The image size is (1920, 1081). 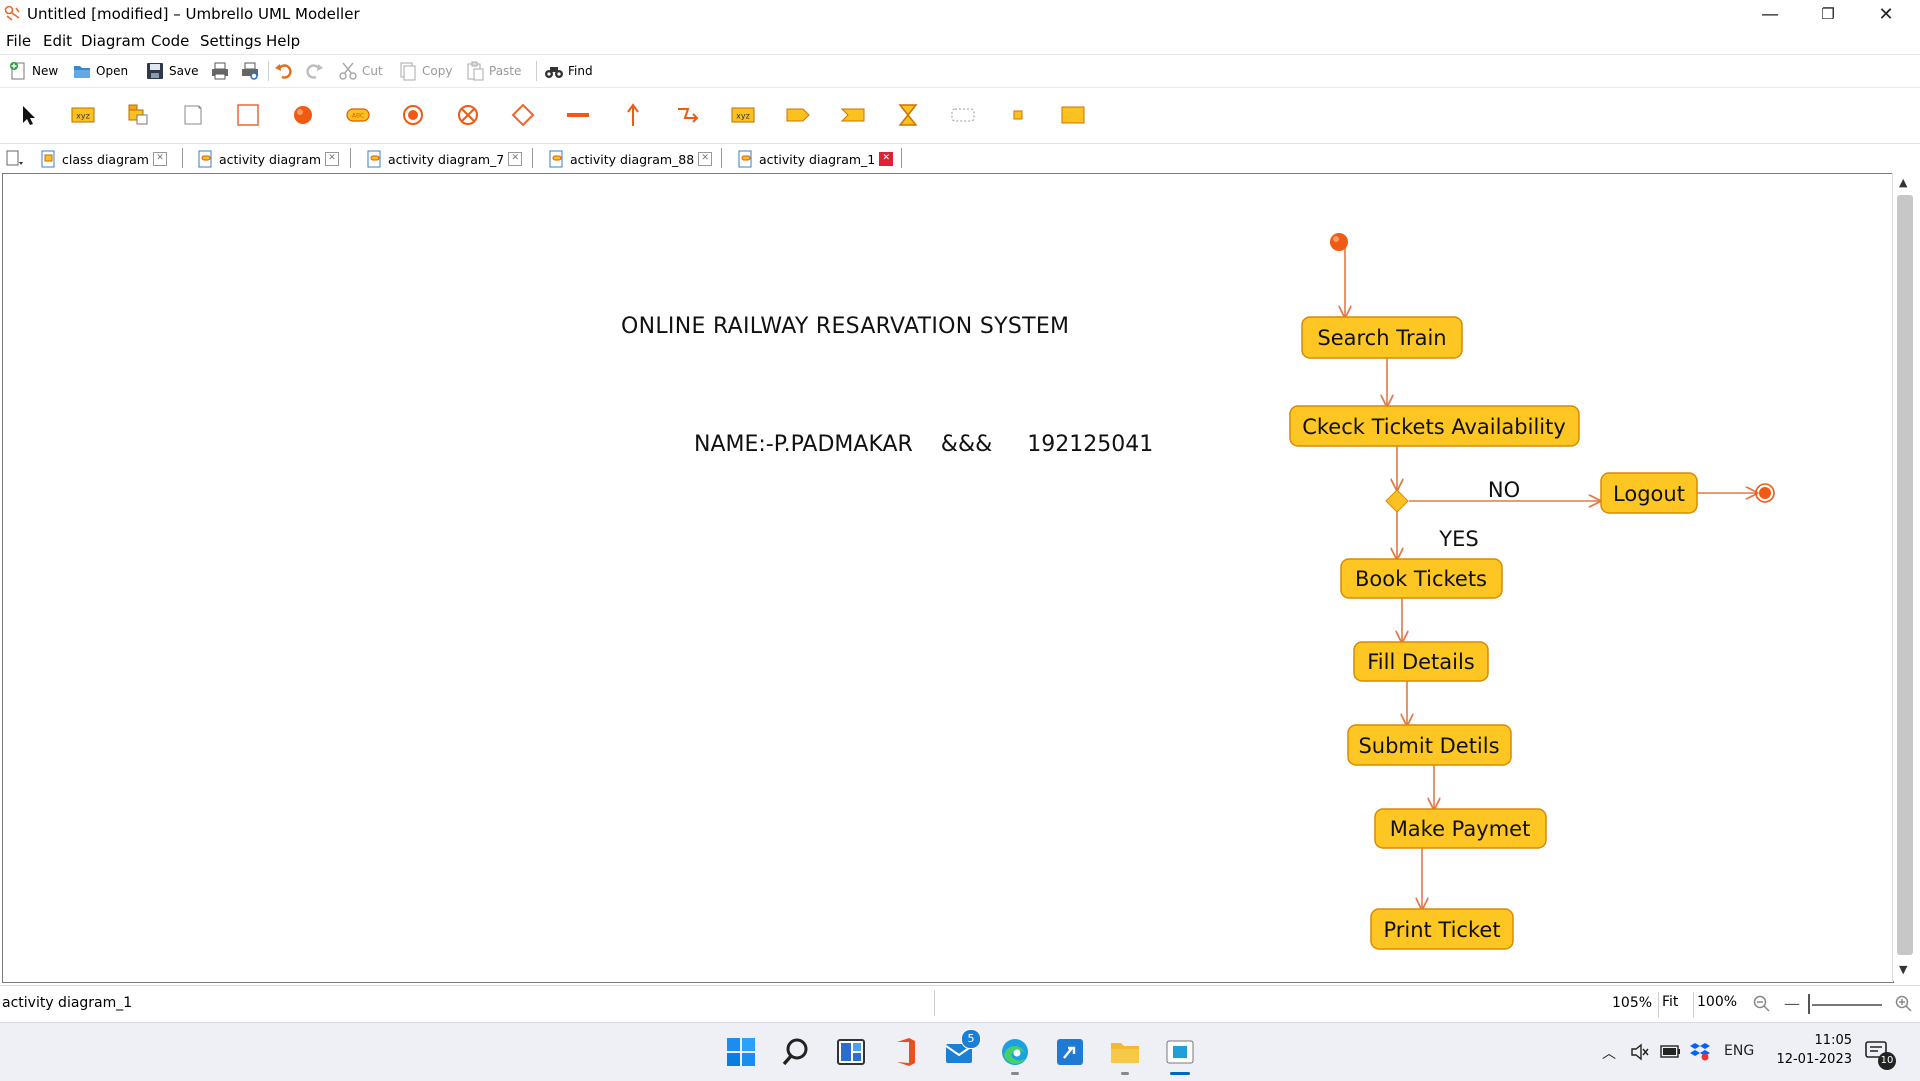 What do you see at coordinates (1073, 115) in the screenshot?
I see `combined-fragment-tool` at bounding box center [1073, 115].